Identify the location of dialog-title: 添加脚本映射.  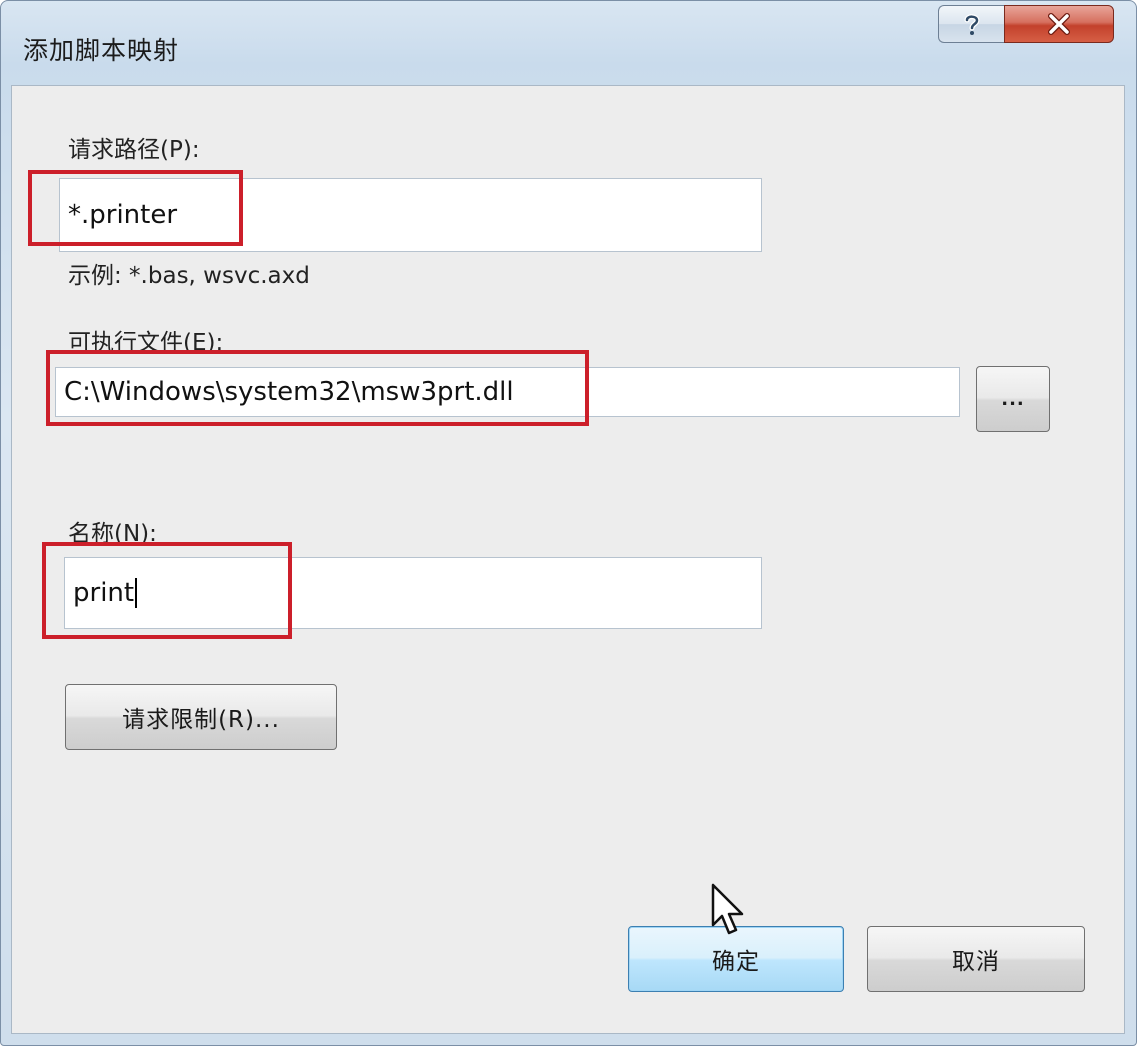
(101, 50).